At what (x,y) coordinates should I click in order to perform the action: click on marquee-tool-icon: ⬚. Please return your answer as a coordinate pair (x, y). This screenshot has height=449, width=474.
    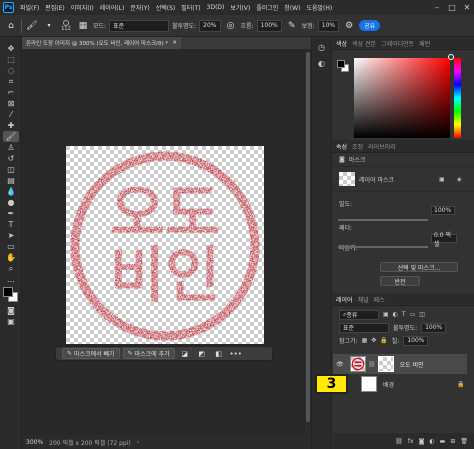
    Looking at the image, I should click on (11, 59).